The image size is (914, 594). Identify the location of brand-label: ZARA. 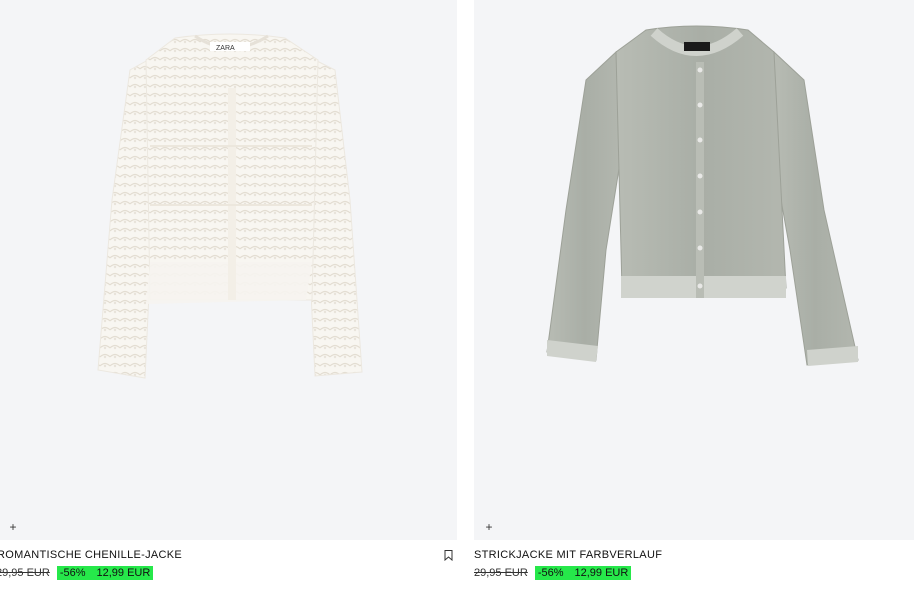
(225, 48).